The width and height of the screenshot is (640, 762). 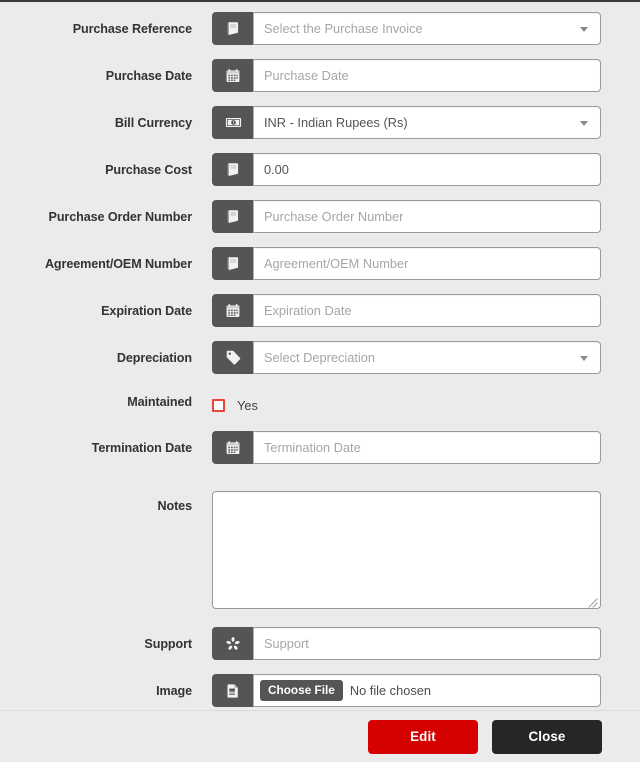 I want to click on termination-date-placeholder: Termination Date, so click(x=312, y=447).